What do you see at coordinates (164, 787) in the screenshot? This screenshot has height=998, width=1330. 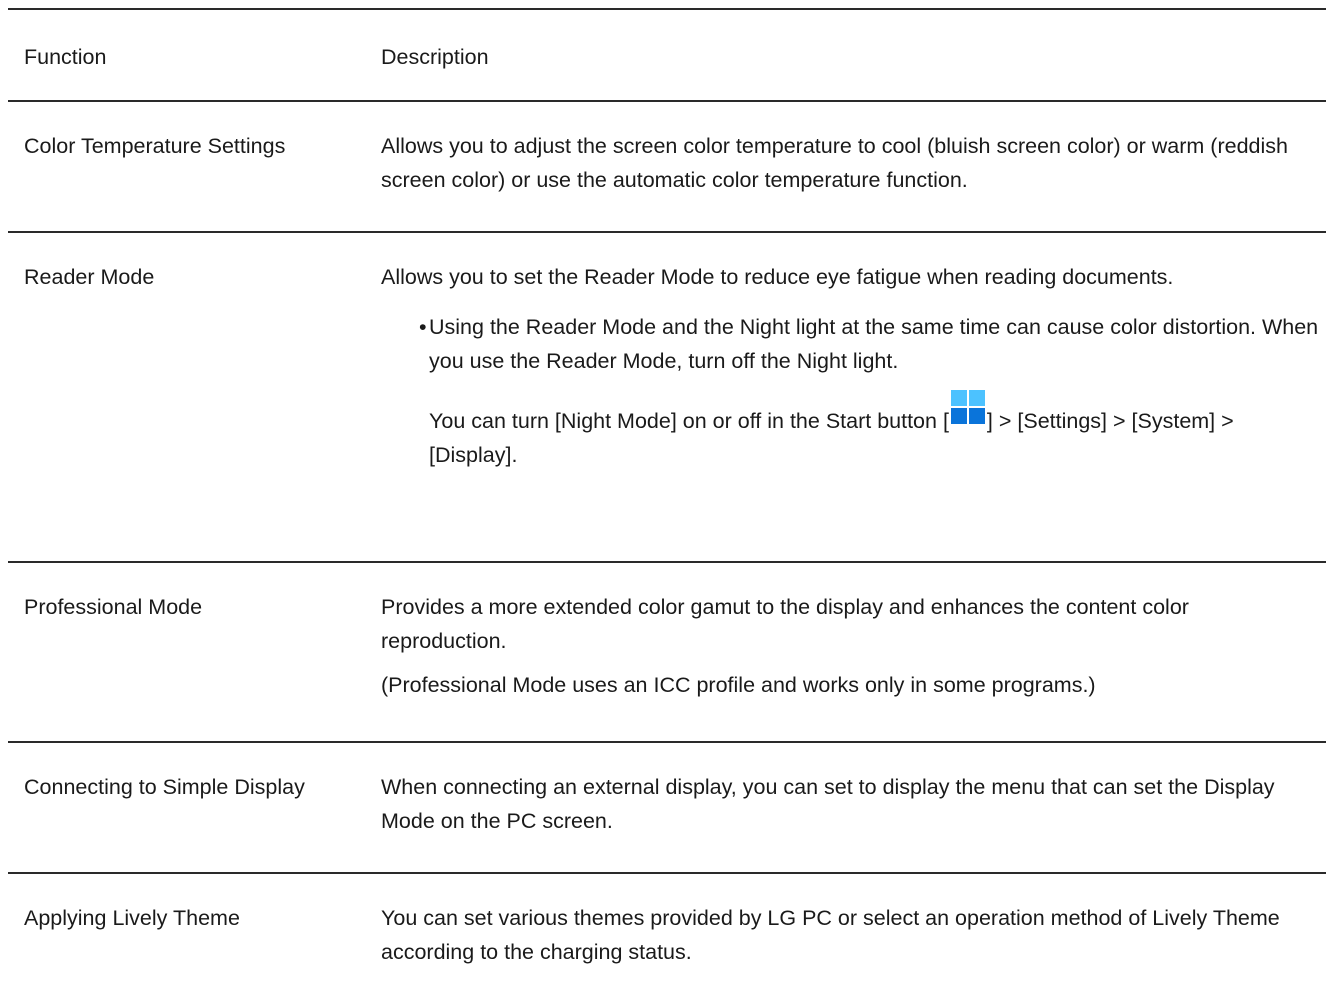 I see `function-name: Connecting to Simple Display` at bounding box center [164, 787].